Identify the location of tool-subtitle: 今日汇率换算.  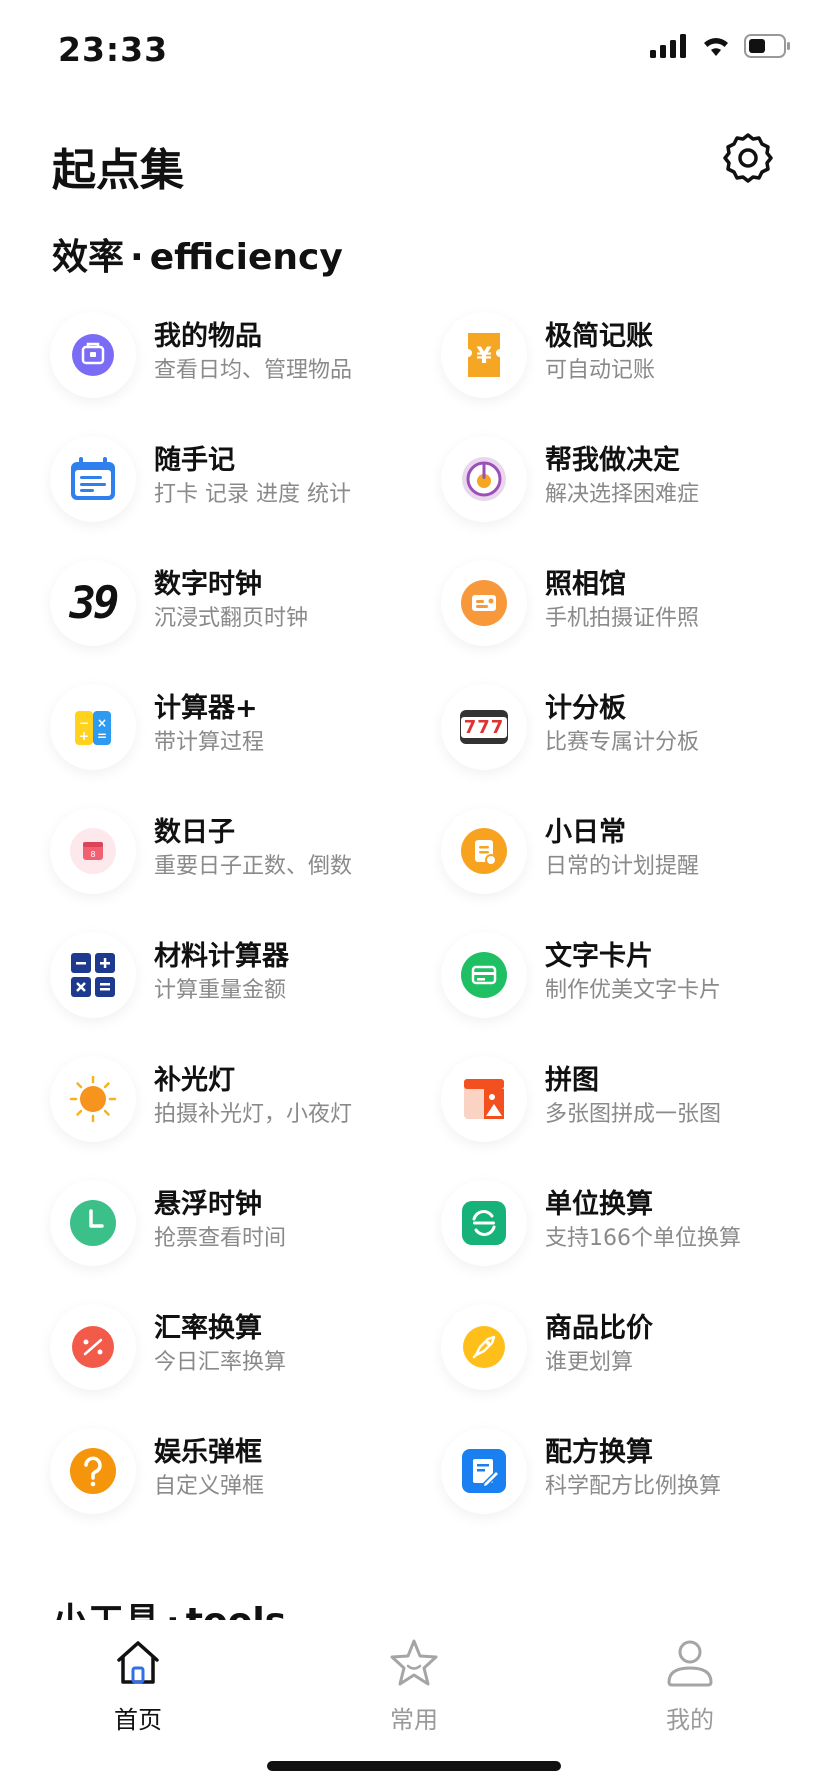
(220, 1362).